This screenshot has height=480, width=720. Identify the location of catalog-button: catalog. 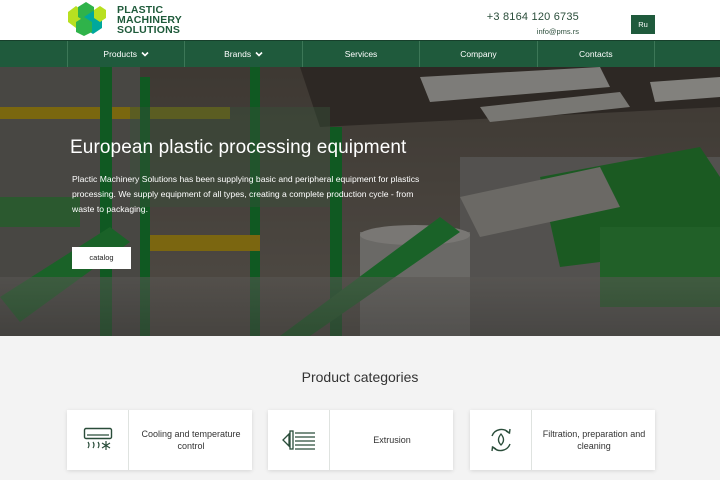
(101, 258).